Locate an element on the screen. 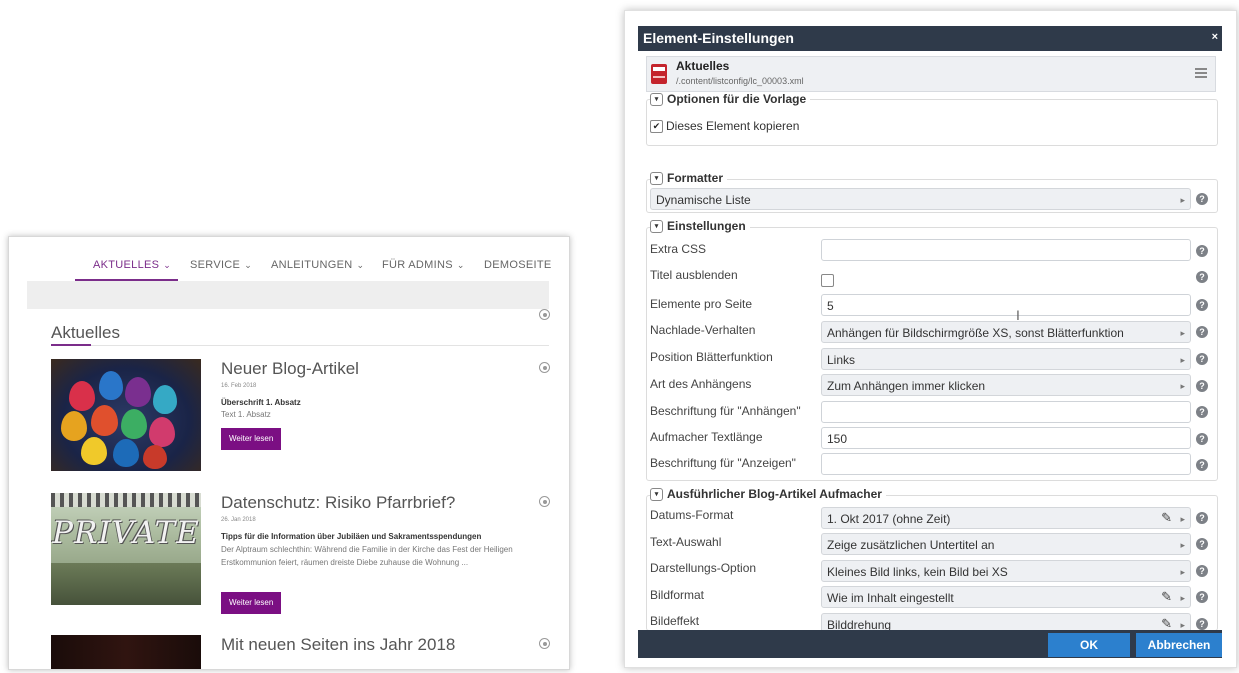  date-format-select: 1. Okt 2017 (ohne Zeit) ✎ ▸ is located at coordinates (1006, 518).